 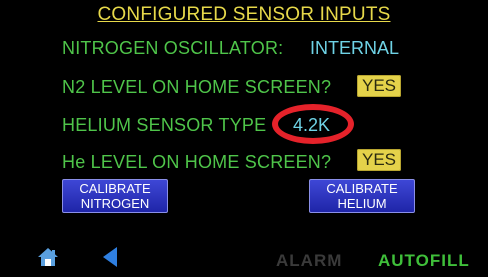 What do you see at coordinates (354, 48) in the screenshot?
I see `nitrogen-oscillator-value: INTERNAL` at bounding box center [354, 48].